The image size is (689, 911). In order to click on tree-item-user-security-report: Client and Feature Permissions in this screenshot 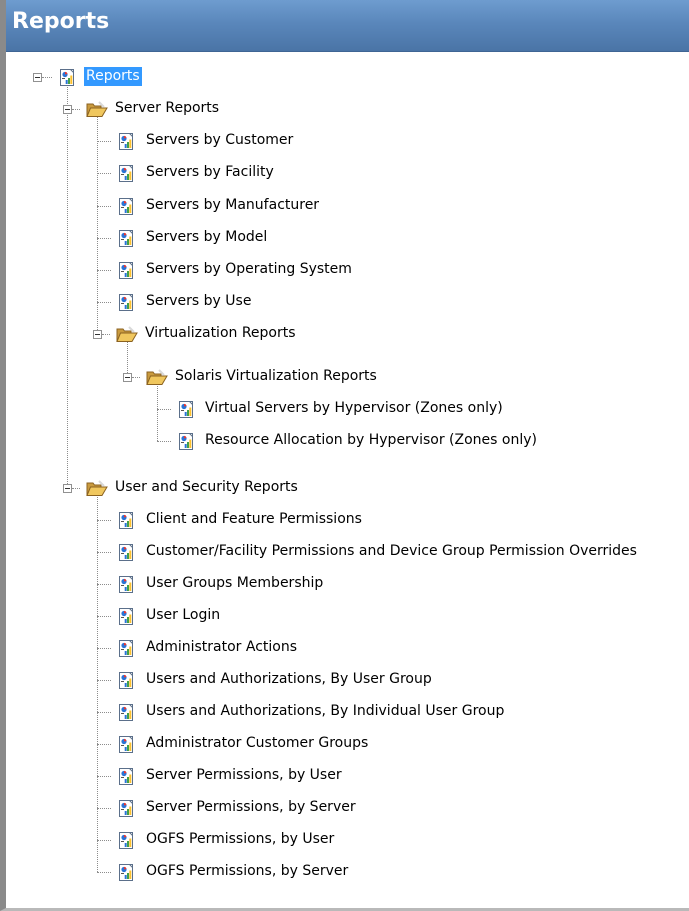, I will do `click(254, 519)`.